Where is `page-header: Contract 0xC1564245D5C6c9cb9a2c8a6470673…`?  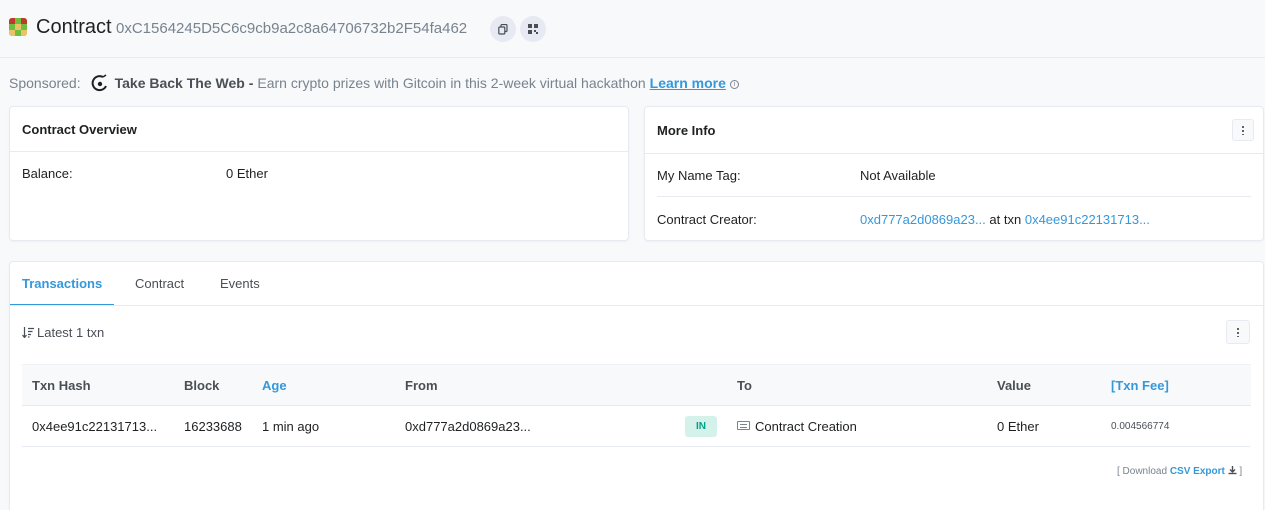 page-header: Contract 0xC1564245D5C6c9cb9a2c8a6470673… is located at coordinates (632, 29).